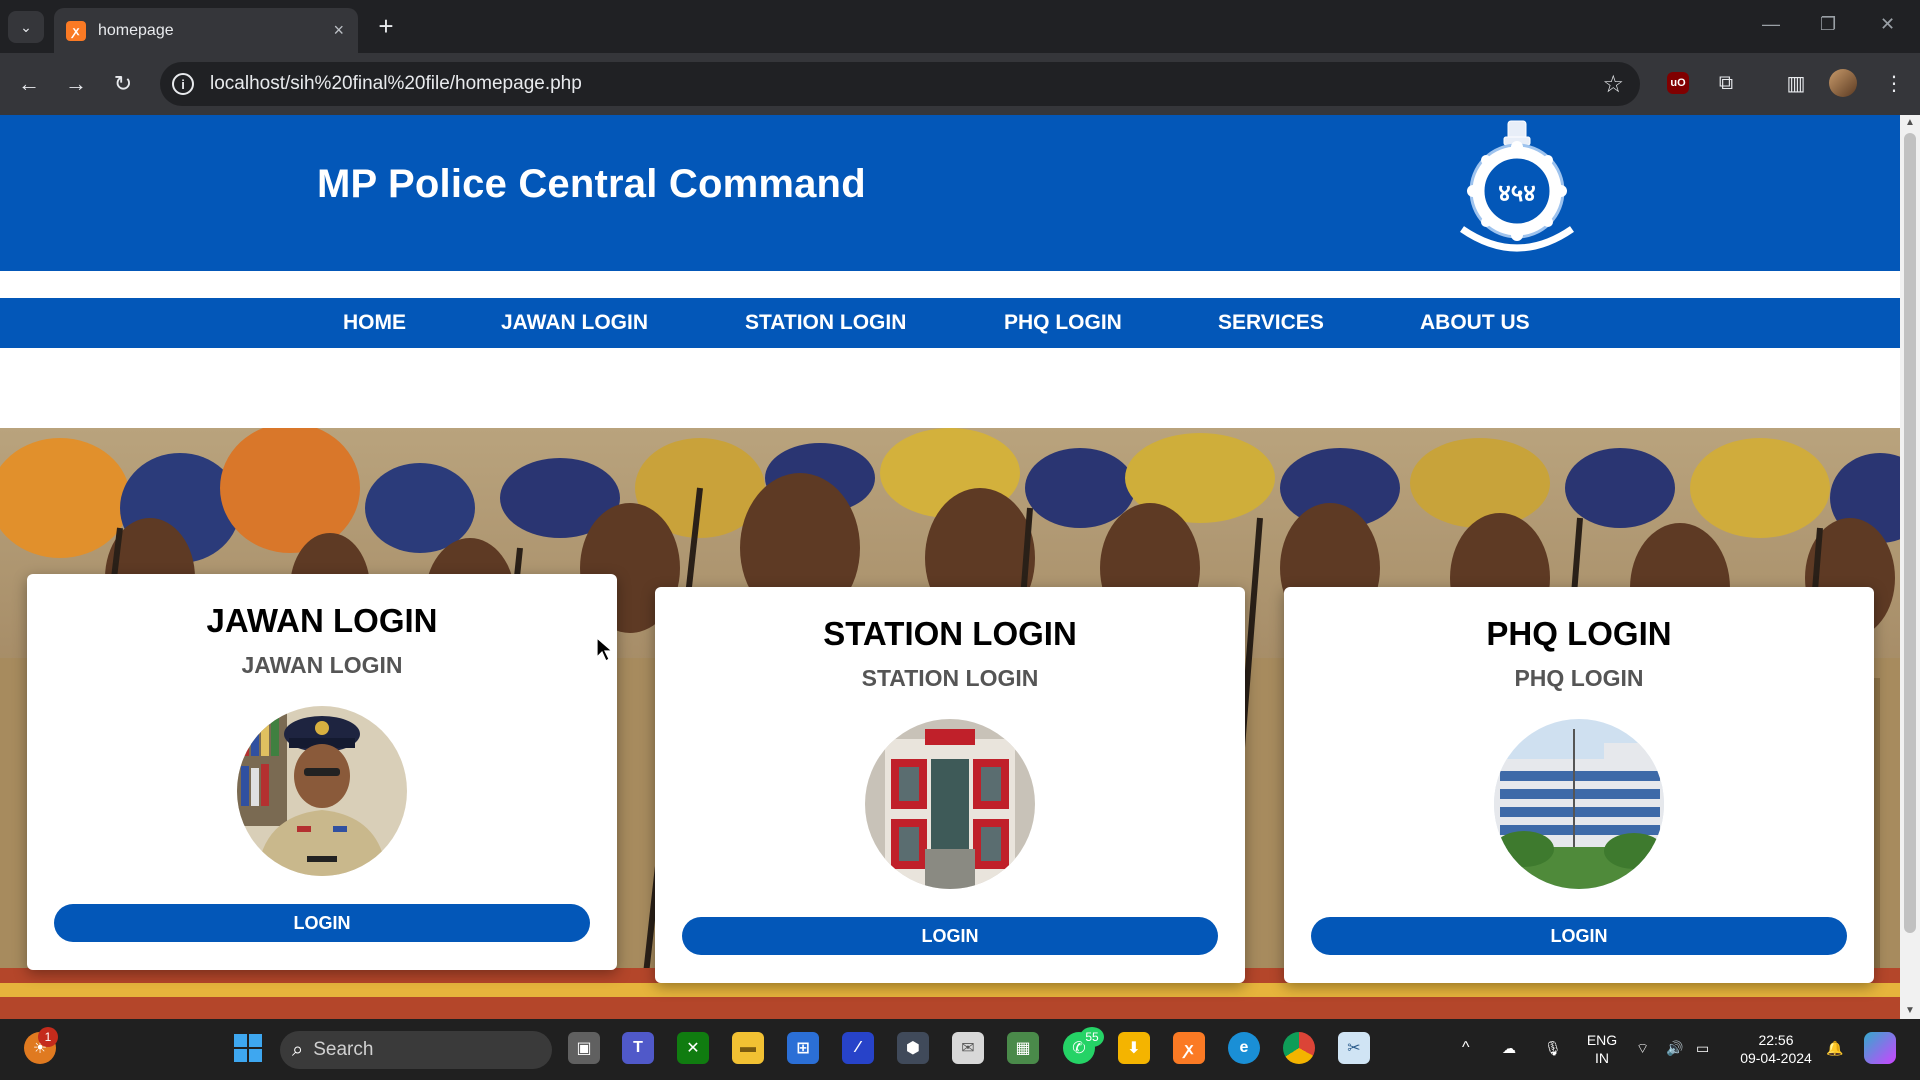 This screenshot has width=1920, height=1080. I want to click on restore-icon: ❐, so click(1828, 24).